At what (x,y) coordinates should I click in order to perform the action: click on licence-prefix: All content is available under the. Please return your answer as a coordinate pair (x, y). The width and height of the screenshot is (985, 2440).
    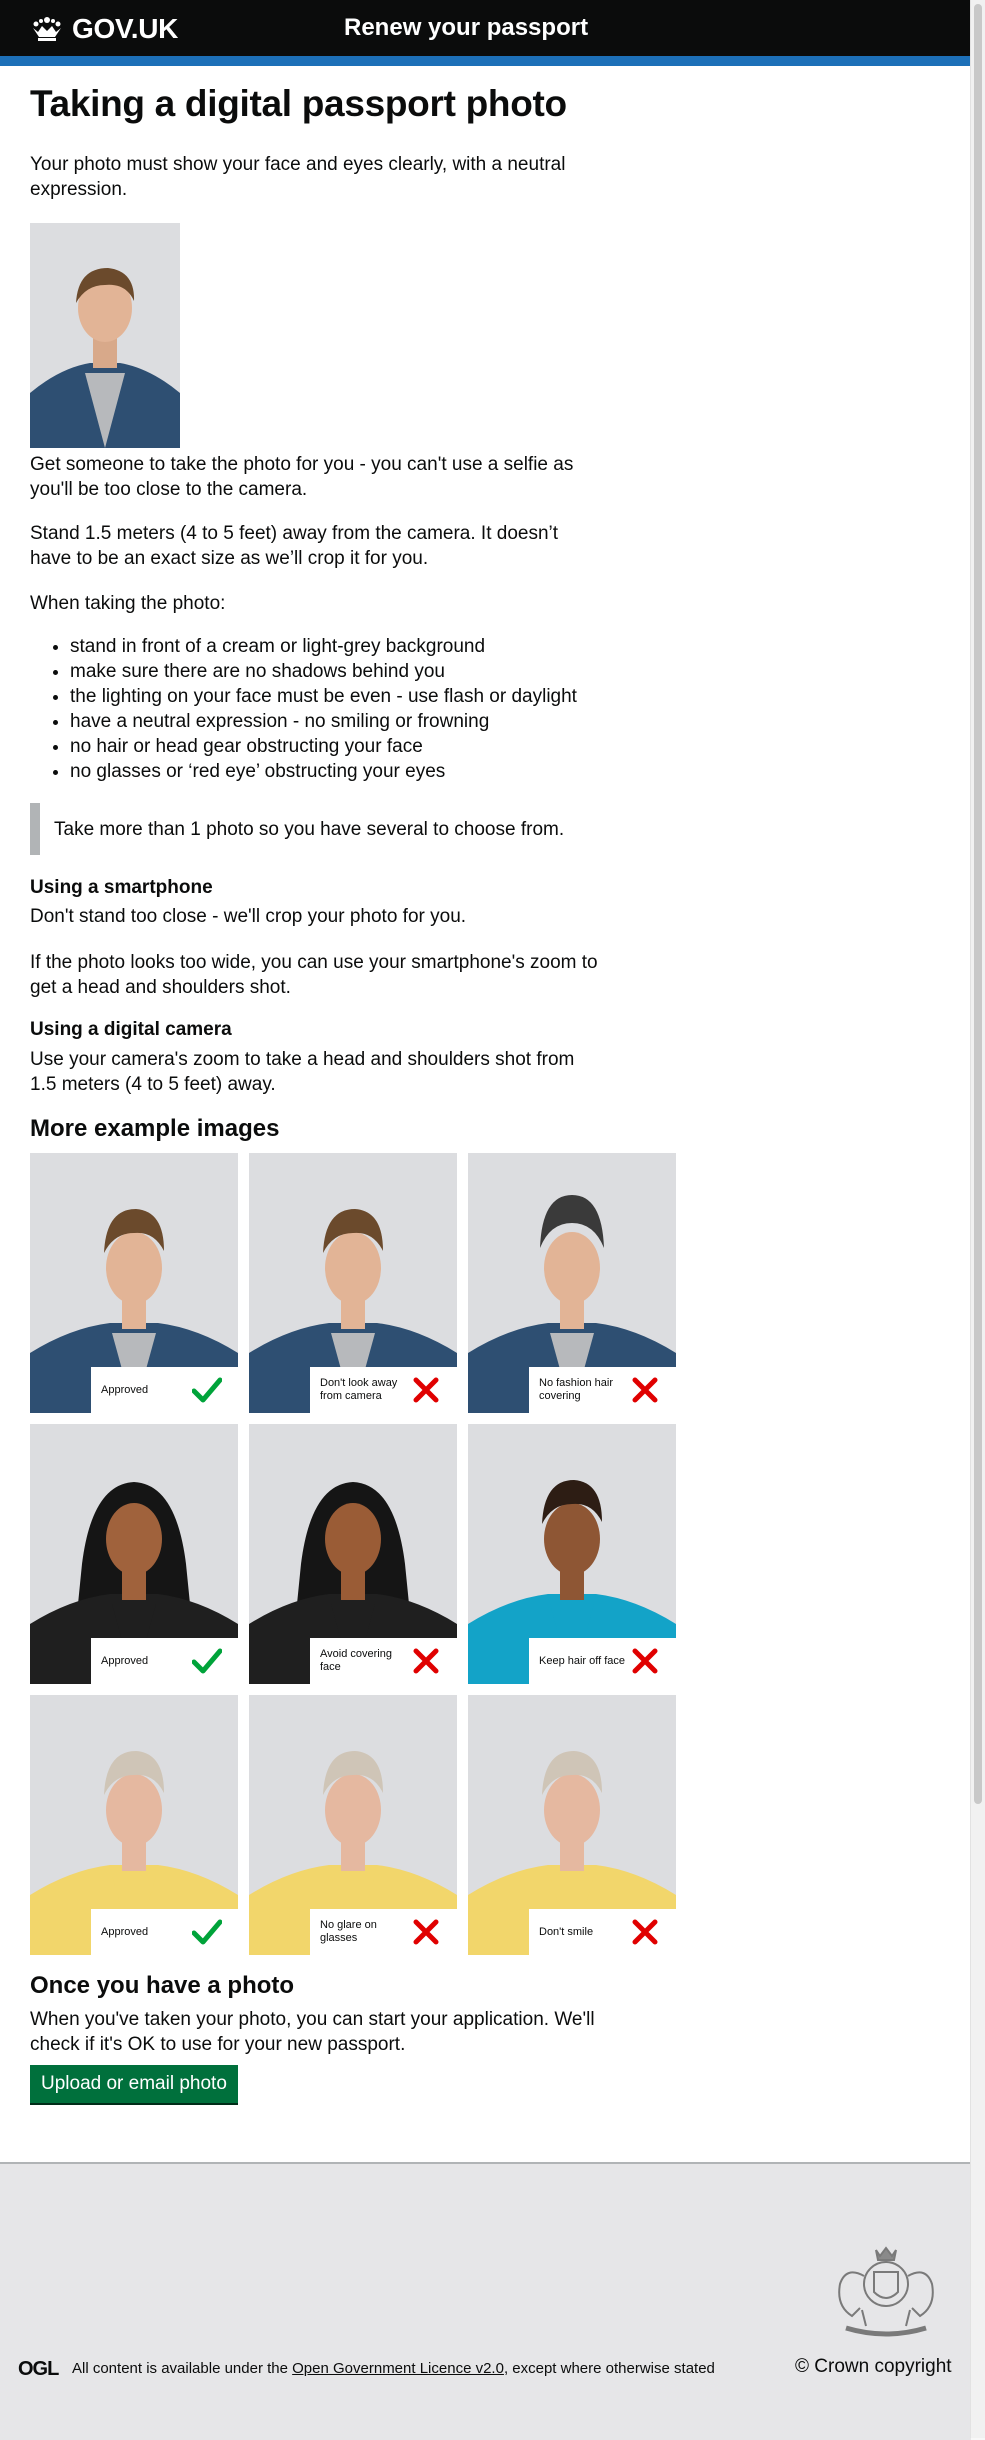
    Looking at the image, I should click on (182, 2368).